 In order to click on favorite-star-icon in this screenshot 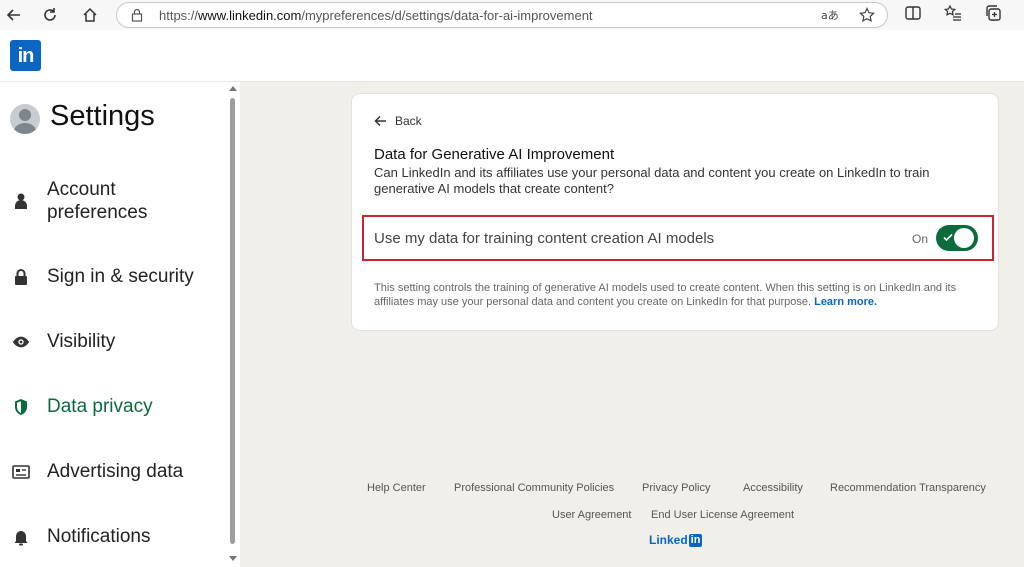, I will do `click(867, 17)`.